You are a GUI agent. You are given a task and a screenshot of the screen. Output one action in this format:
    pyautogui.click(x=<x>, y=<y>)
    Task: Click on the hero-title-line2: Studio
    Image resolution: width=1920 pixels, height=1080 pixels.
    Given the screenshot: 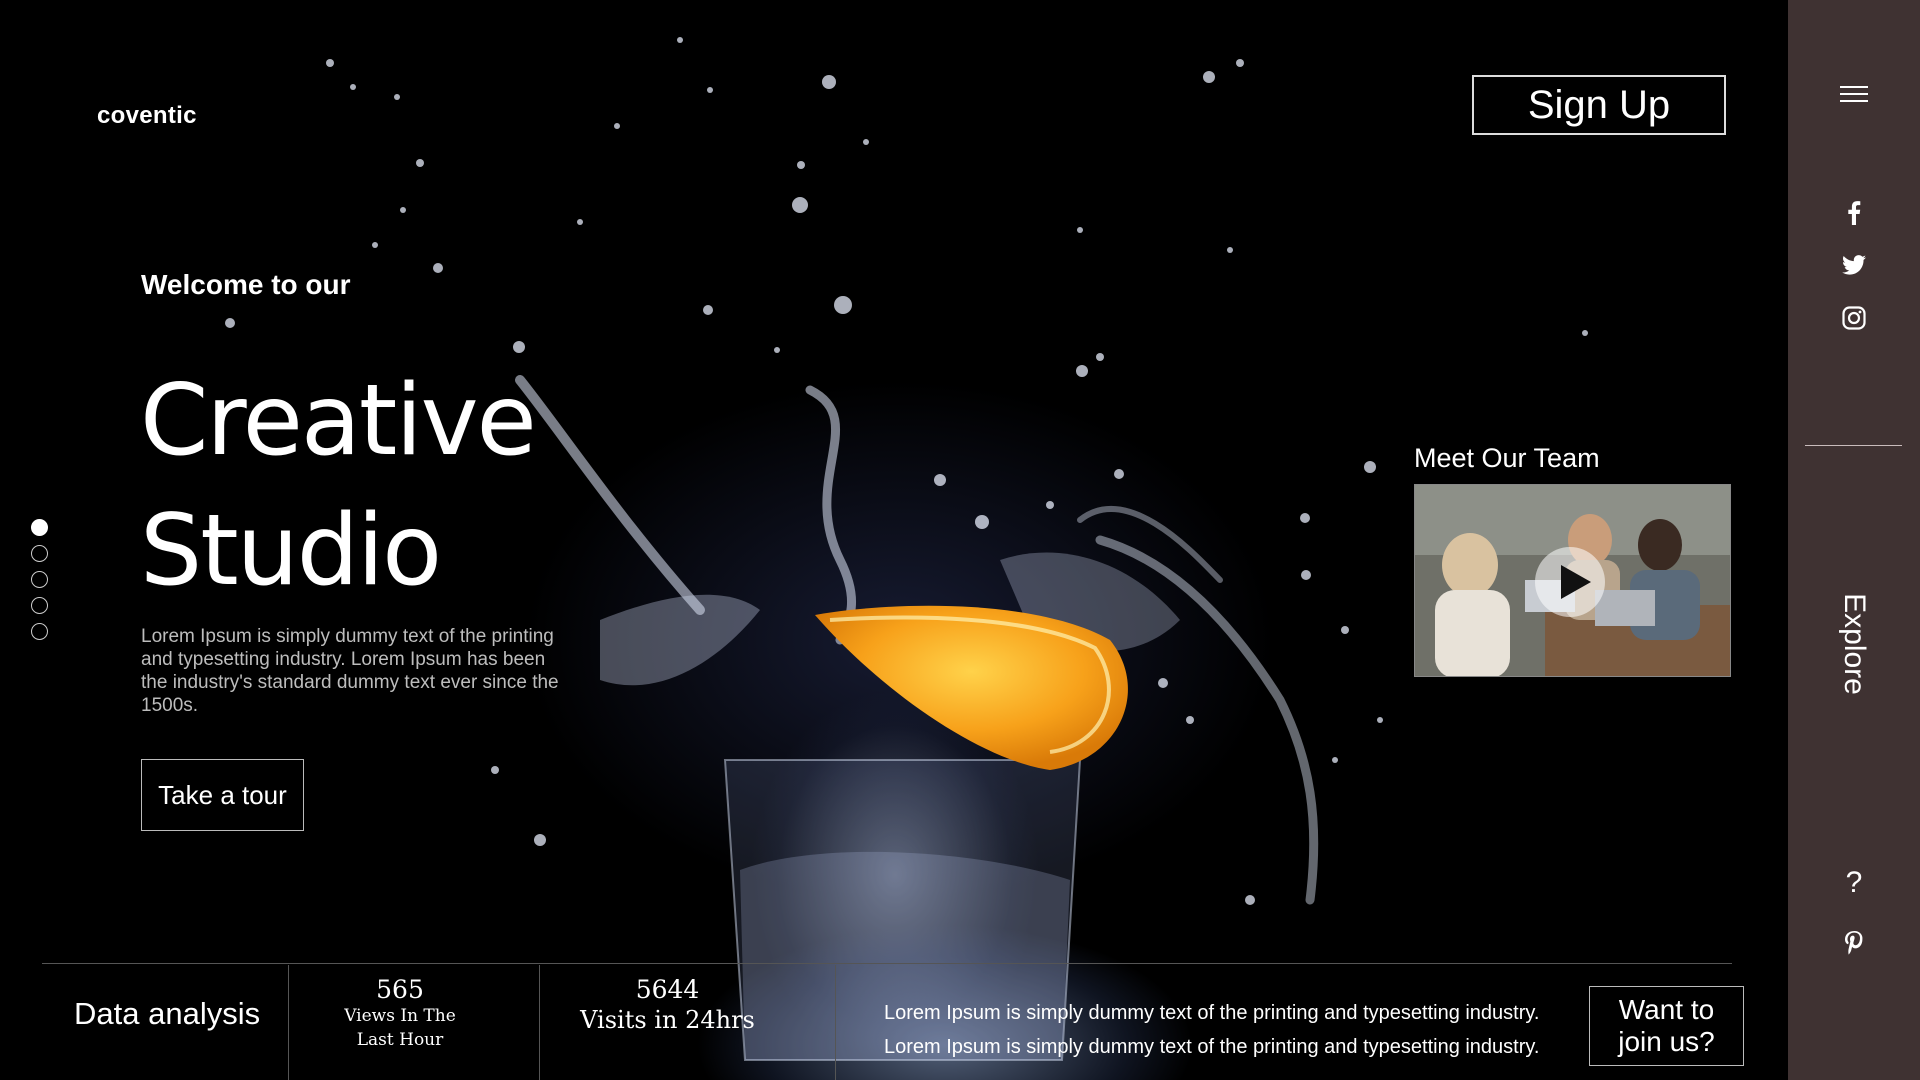 What is the action you would take?
    pyautogui.click(x=291, y=551)
    